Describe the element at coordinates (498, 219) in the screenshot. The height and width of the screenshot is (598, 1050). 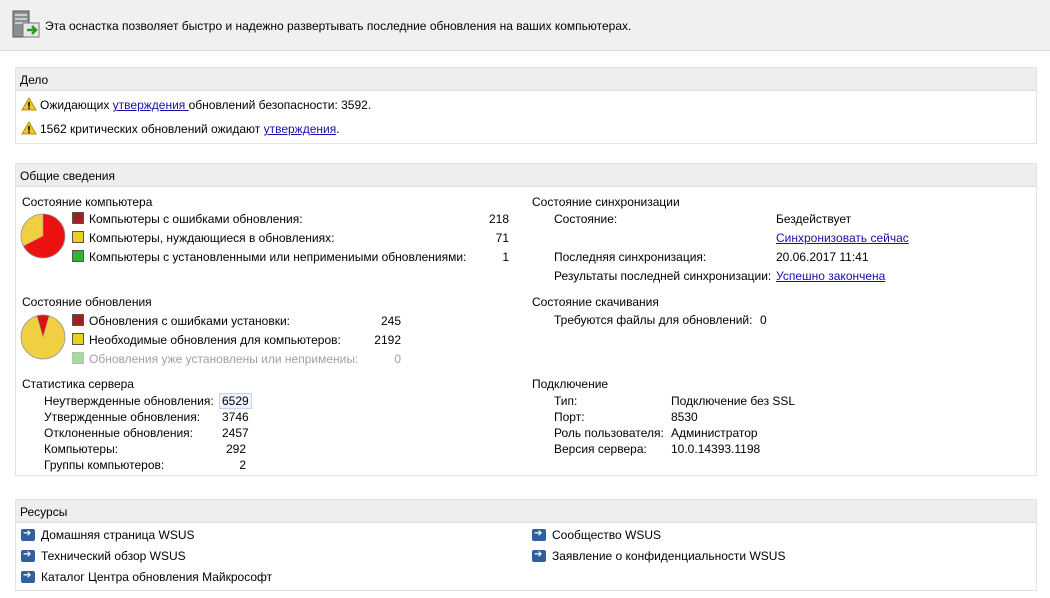
I see `computer-status-value: 218` at that location.